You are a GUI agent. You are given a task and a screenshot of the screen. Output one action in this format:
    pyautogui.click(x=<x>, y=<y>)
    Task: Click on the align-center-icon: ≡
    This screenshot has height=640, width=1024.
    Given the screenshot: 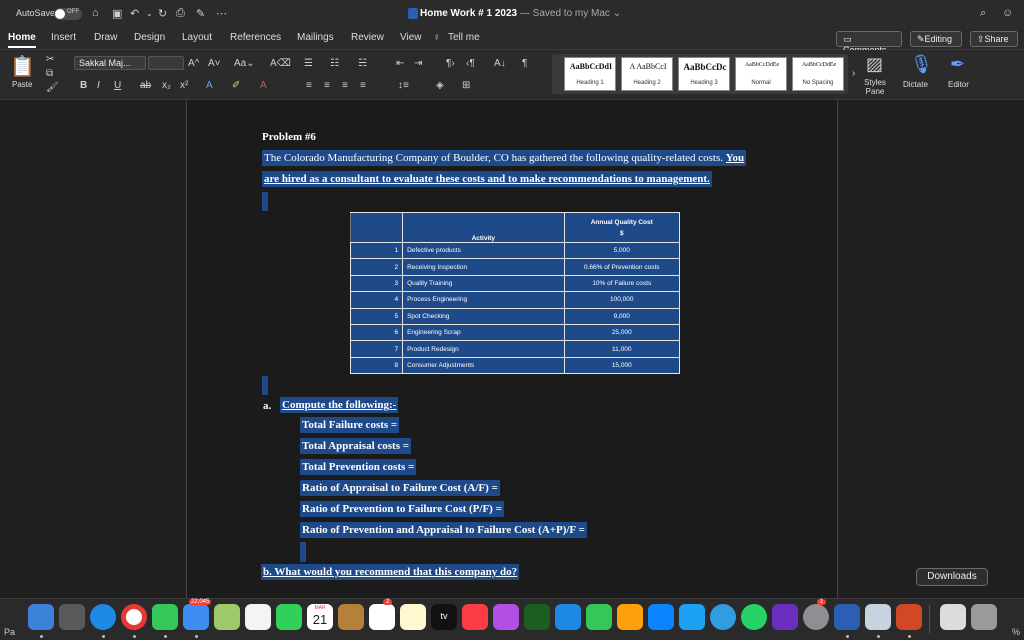 What is the action you would take?
    pyautogui.click(x=327, y=85)
    